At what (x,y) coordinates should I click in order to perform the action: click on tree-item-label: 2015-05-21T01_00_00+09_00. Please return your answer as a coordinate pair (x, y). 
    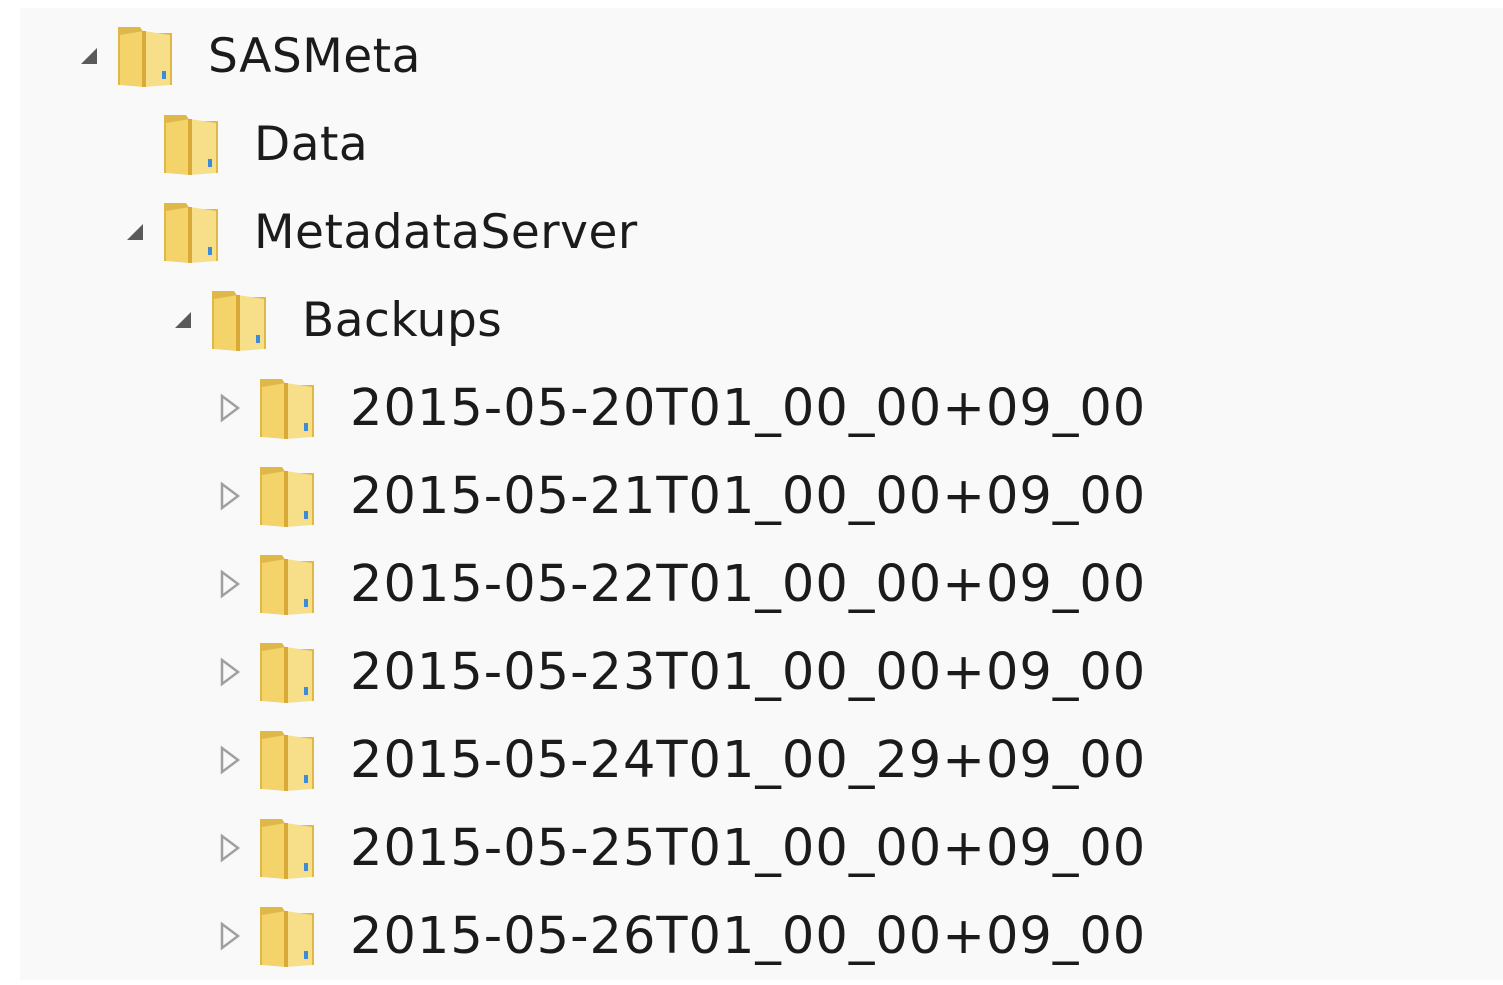
    Looking at the image, I should click on (748, 496).